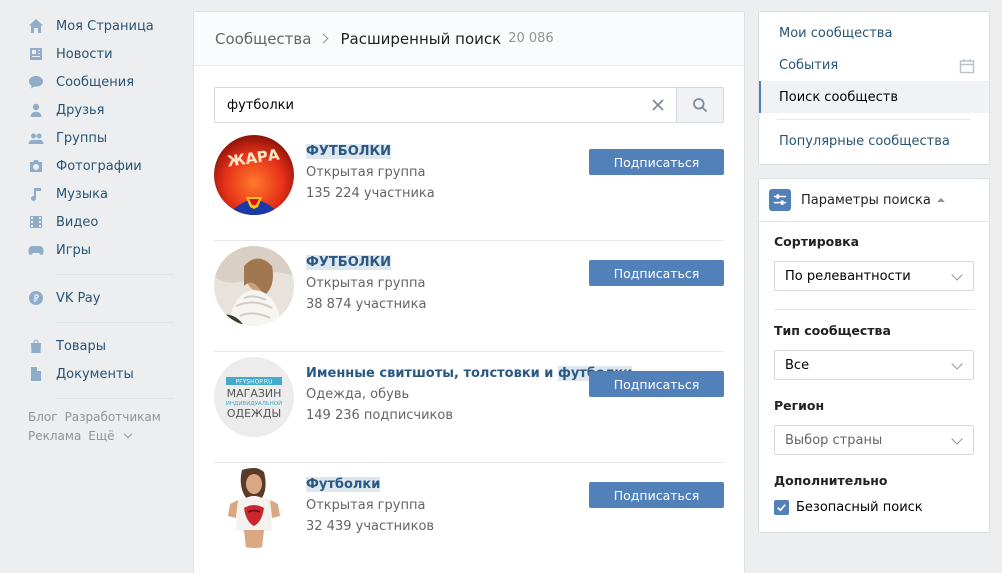 This screenshot has width=1002, height=573. I want to click on footer-link-blog: Блог, so click(43, 417).